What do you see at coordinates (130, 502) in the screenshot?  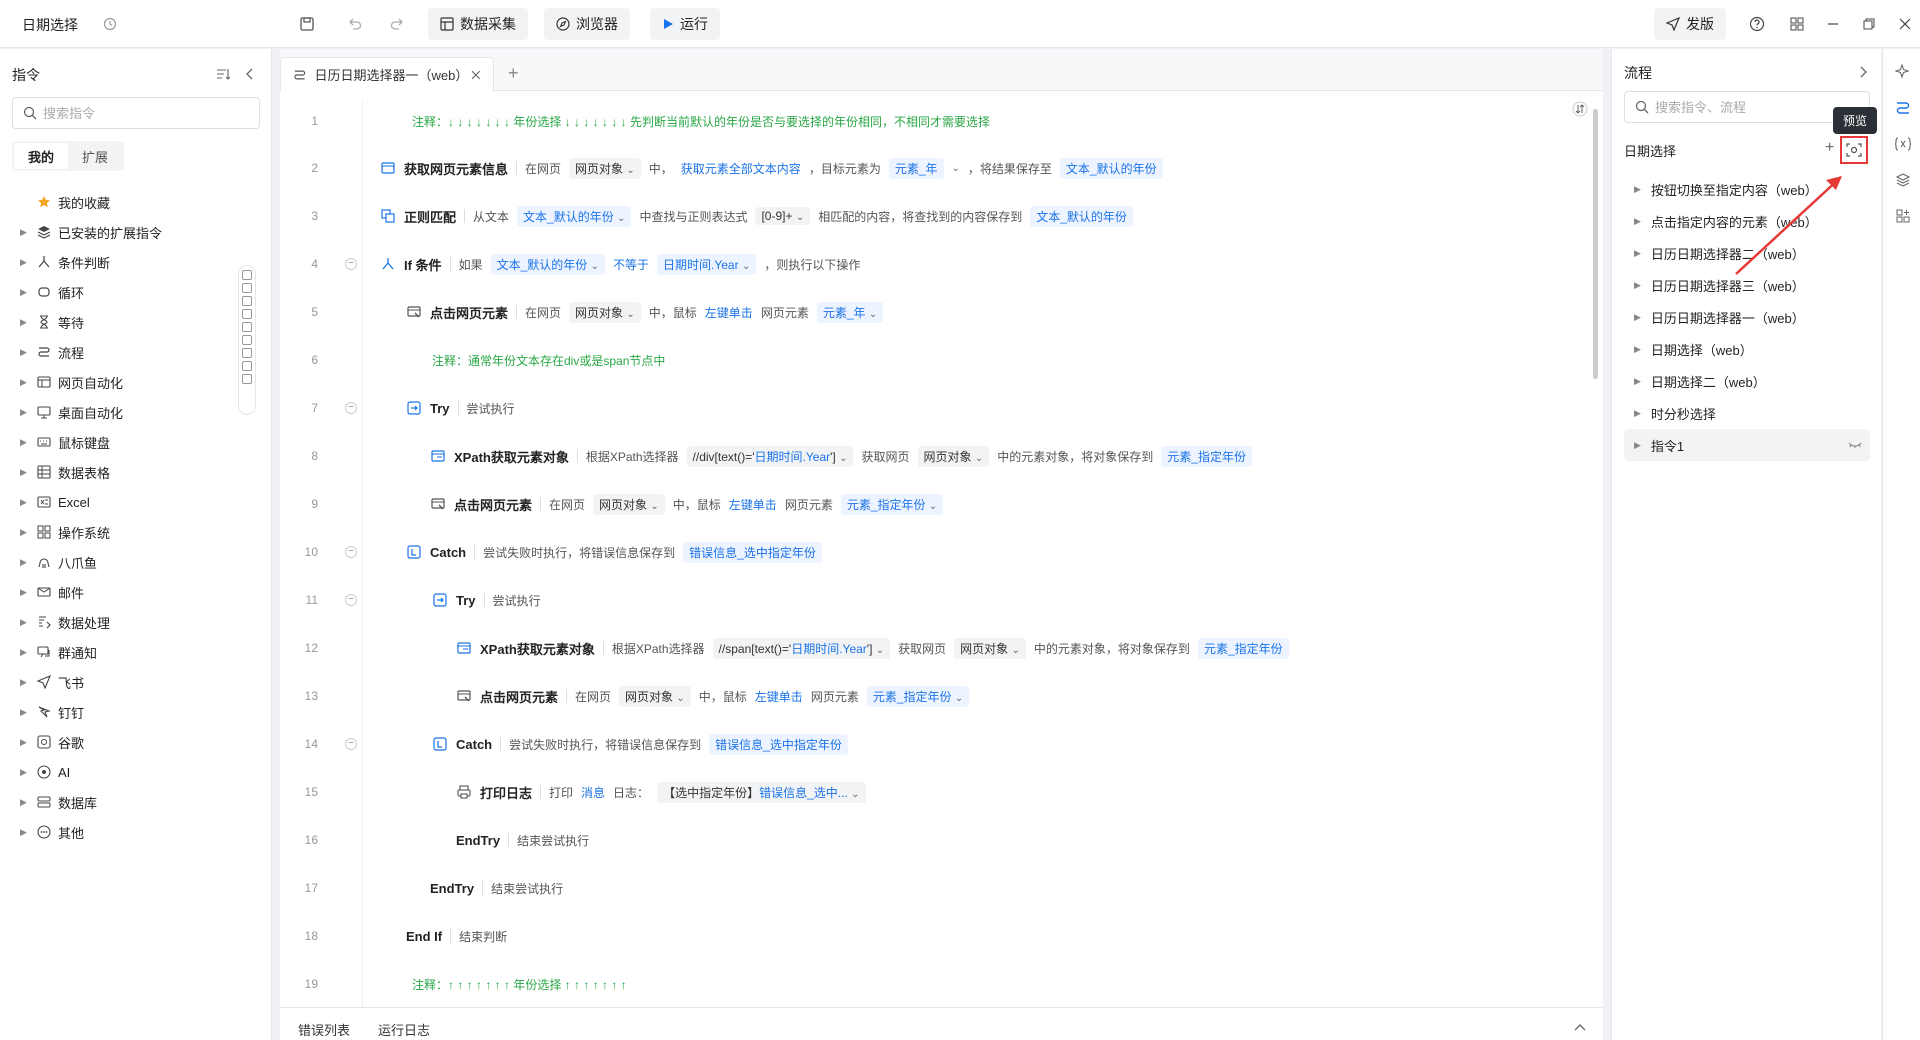 I see `tree-item-excel: ▶ Excel` at bounding box center [130, 502].